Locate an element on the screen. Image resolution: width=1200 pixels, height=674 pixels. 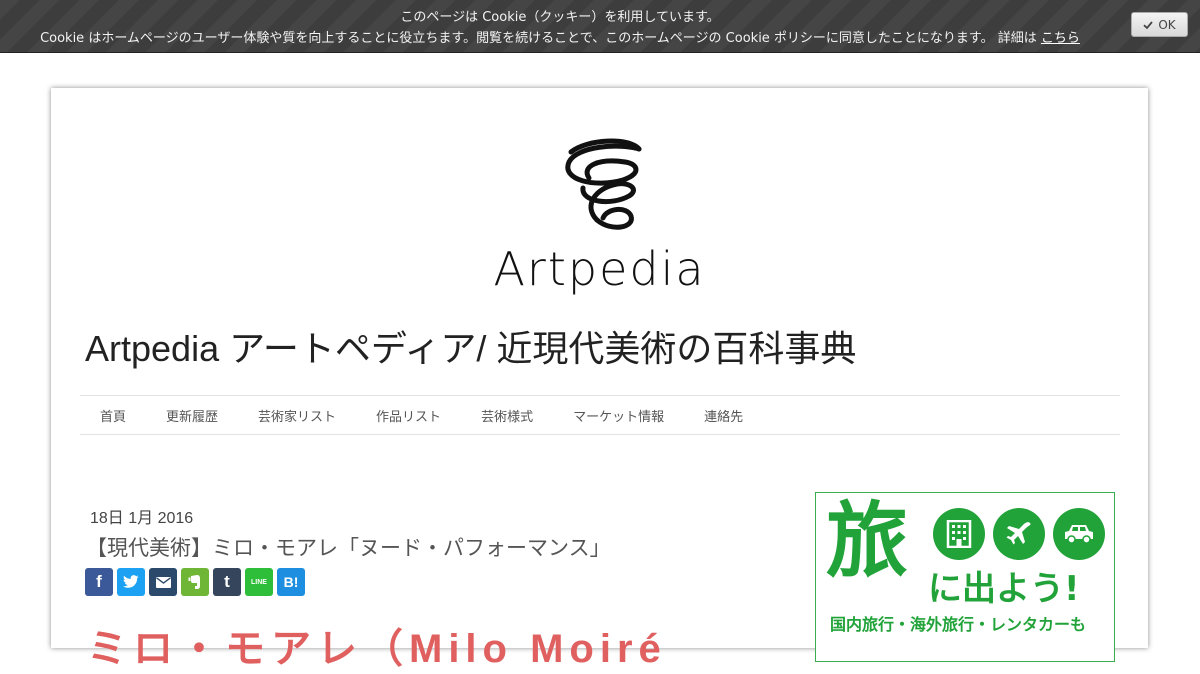
line-icon: LINE is located at coordinates (259, 582).